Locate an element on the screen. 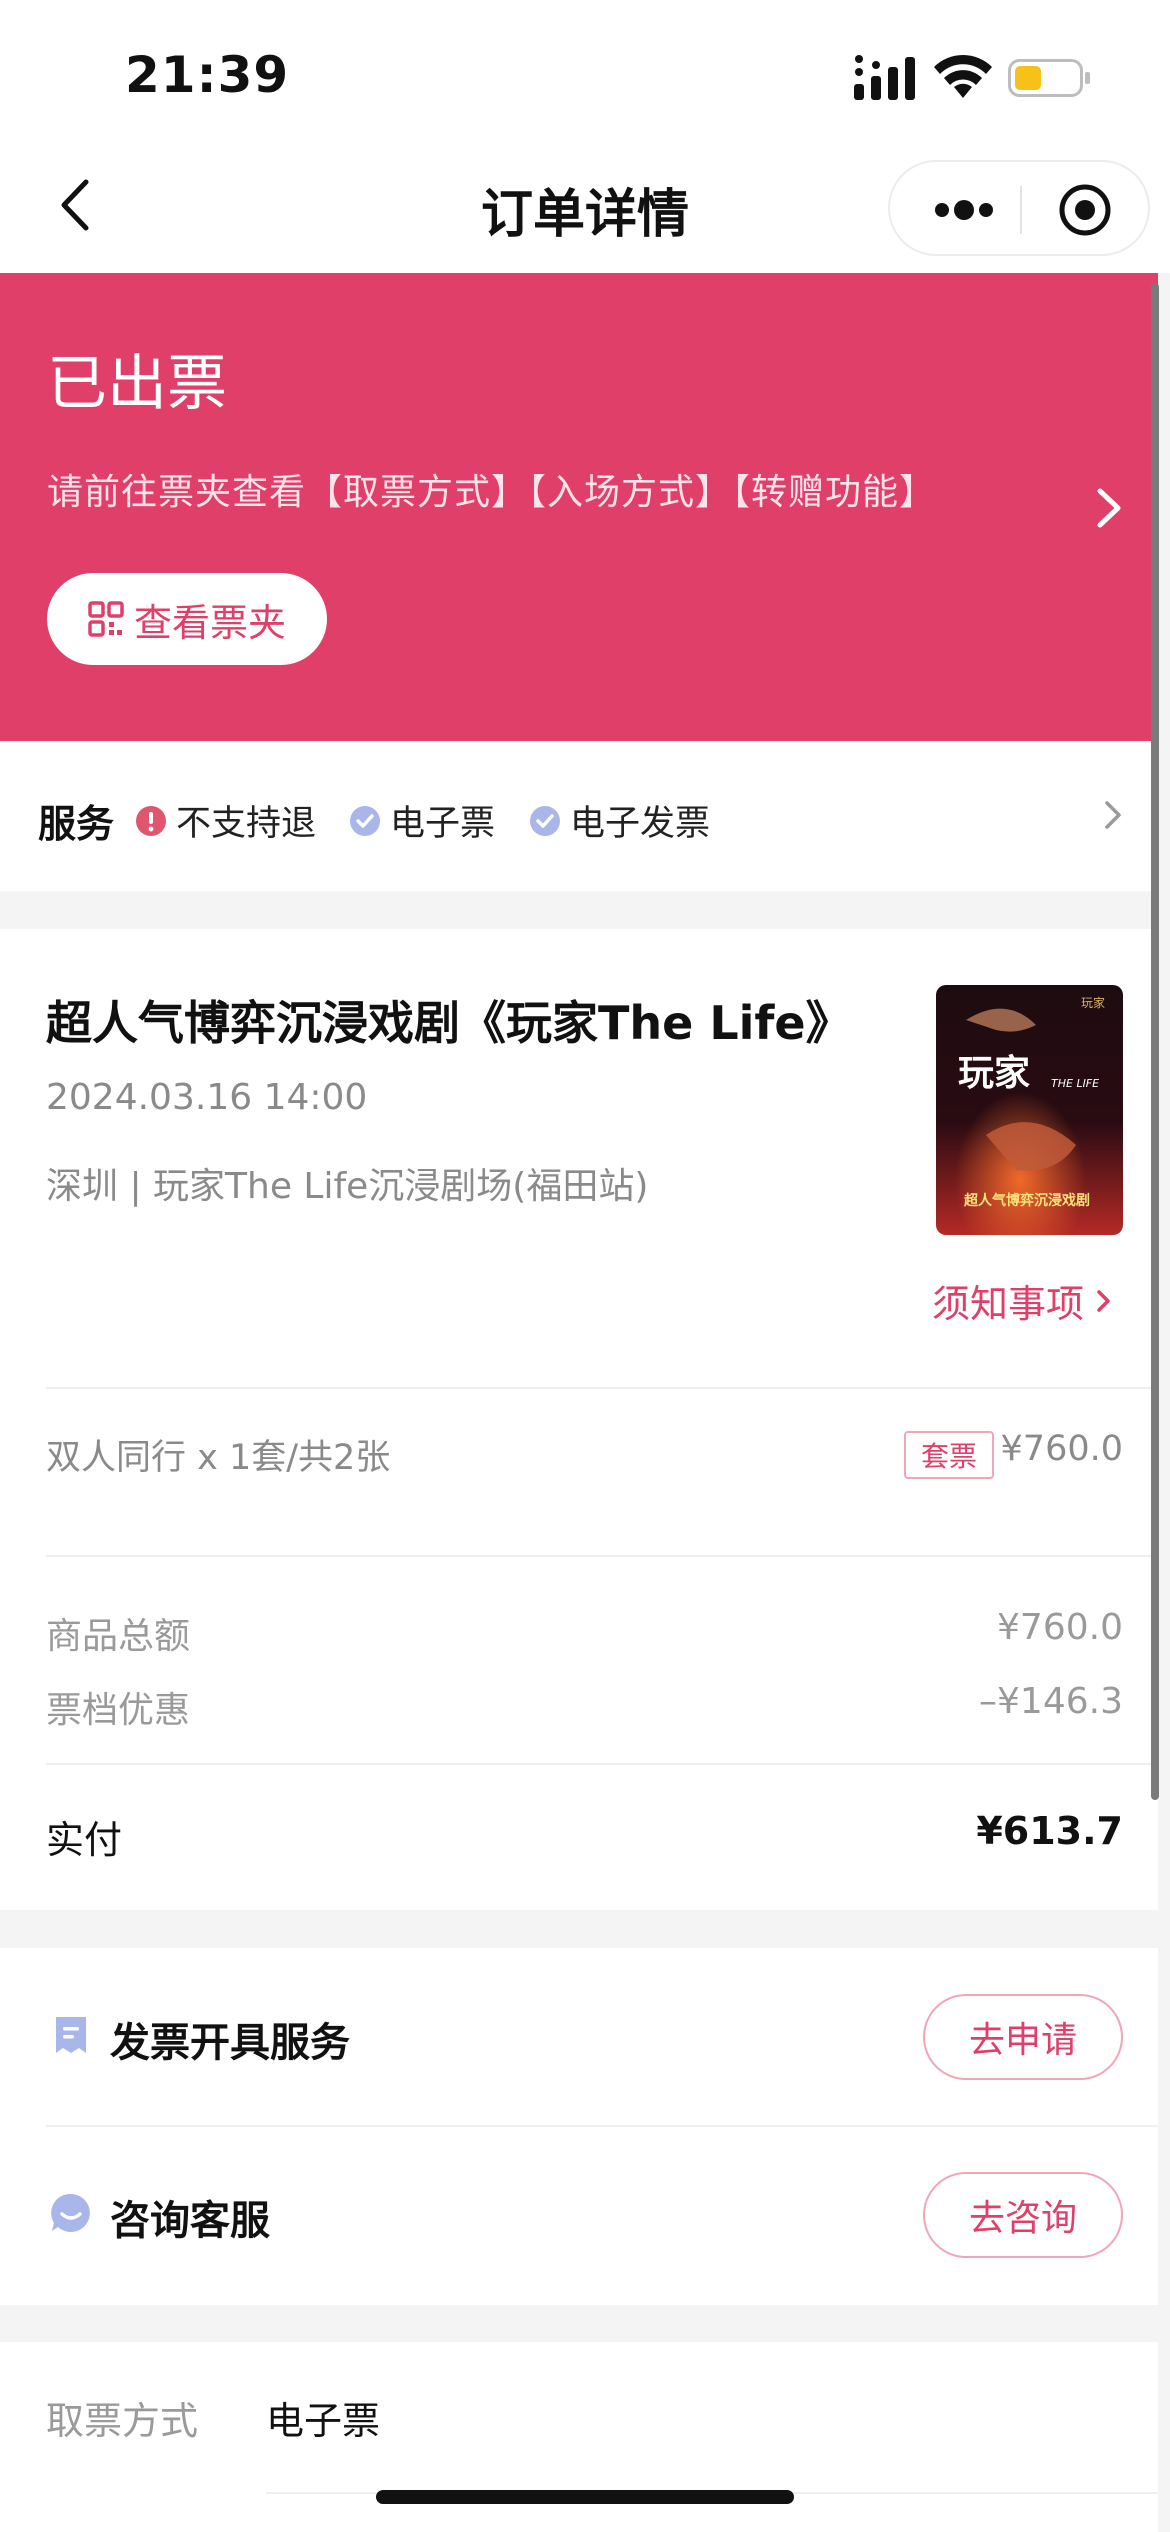  invoice-icon is located at coordinates (71, 2035).